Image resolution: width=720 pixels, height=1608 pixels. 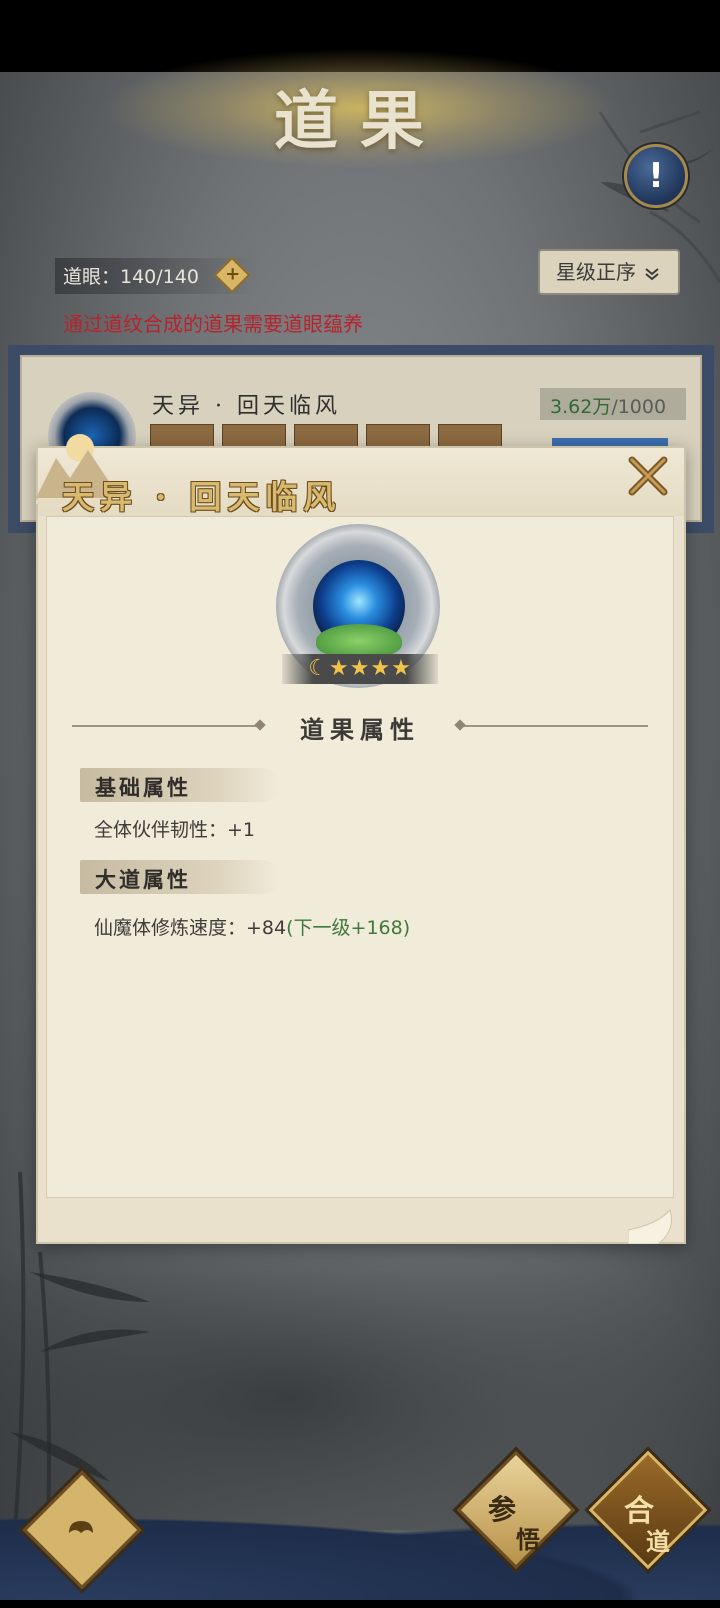 What do you see at coordinates (596, 272) in the screenshot?
I see `sort-label: 星级正序` at bounding box center [596, 272].